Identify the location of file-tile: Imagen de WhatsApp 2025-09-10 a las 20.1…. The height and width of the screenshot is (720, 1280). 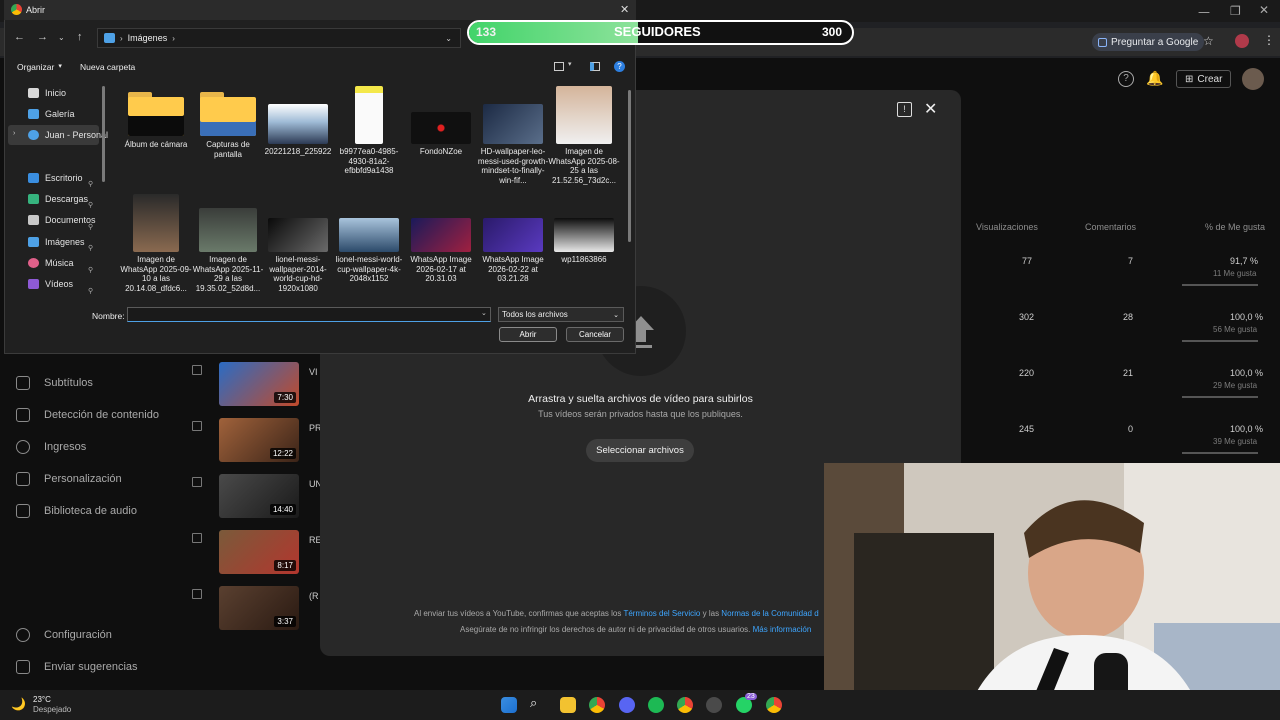
(156, 243).